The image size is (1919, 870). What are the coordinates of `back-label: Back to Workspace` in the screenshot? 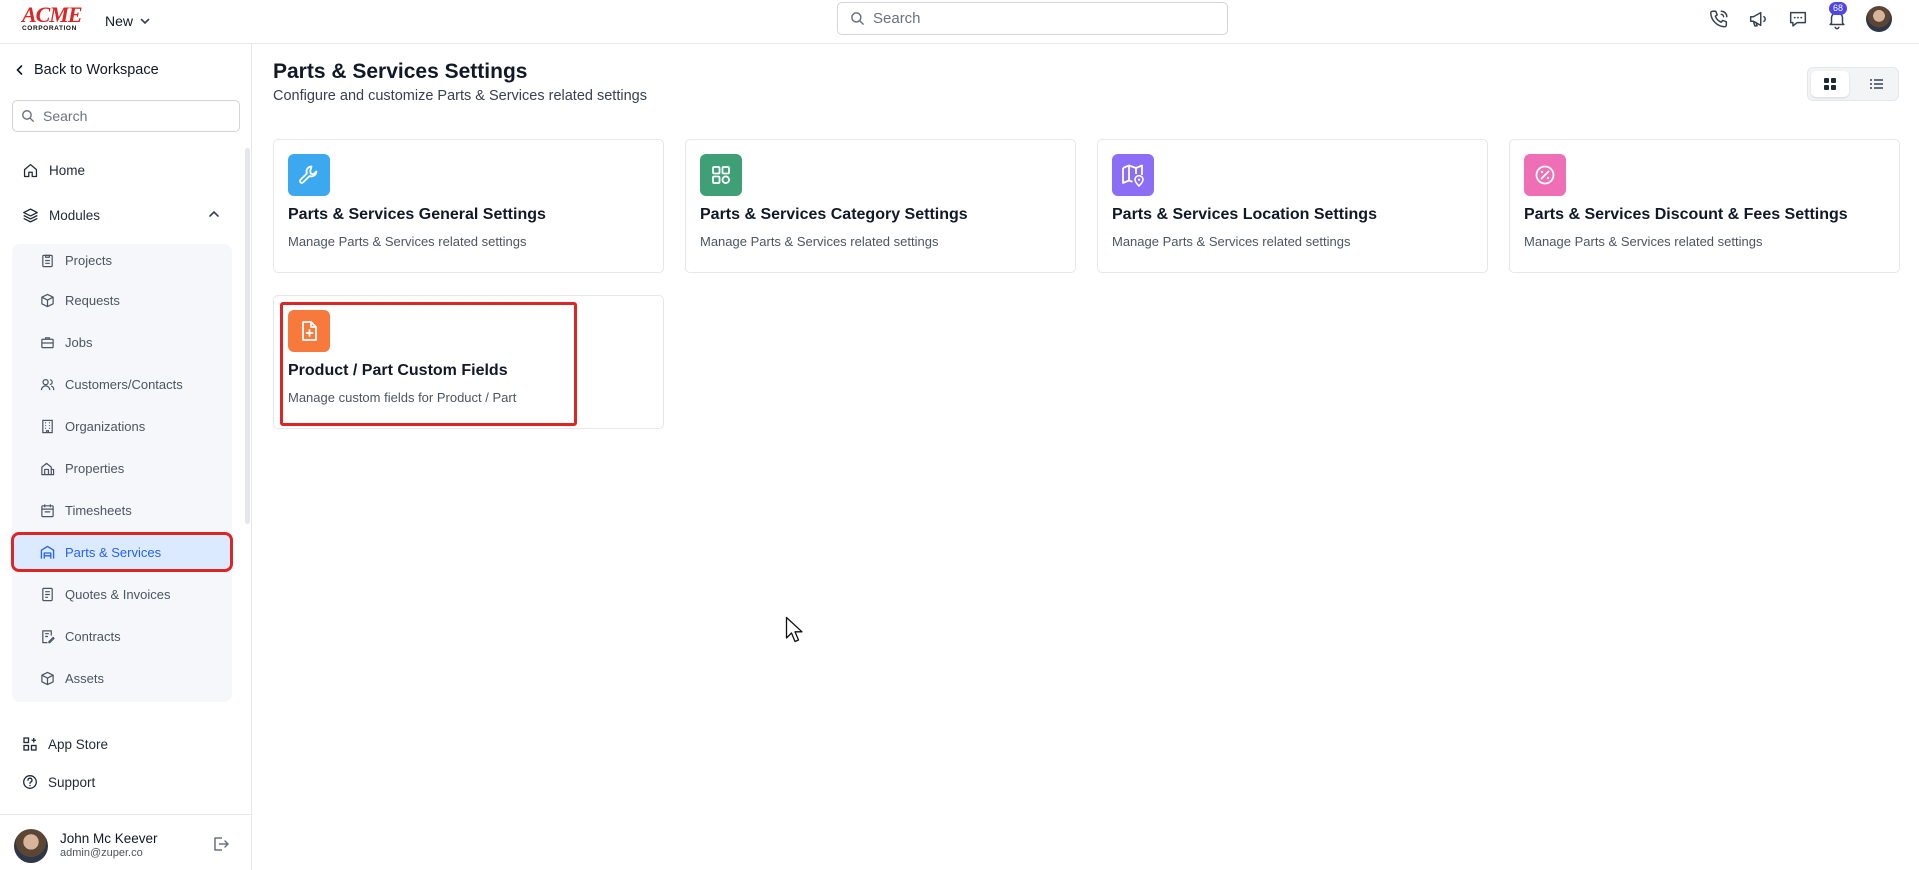 It's located at (96, 70).